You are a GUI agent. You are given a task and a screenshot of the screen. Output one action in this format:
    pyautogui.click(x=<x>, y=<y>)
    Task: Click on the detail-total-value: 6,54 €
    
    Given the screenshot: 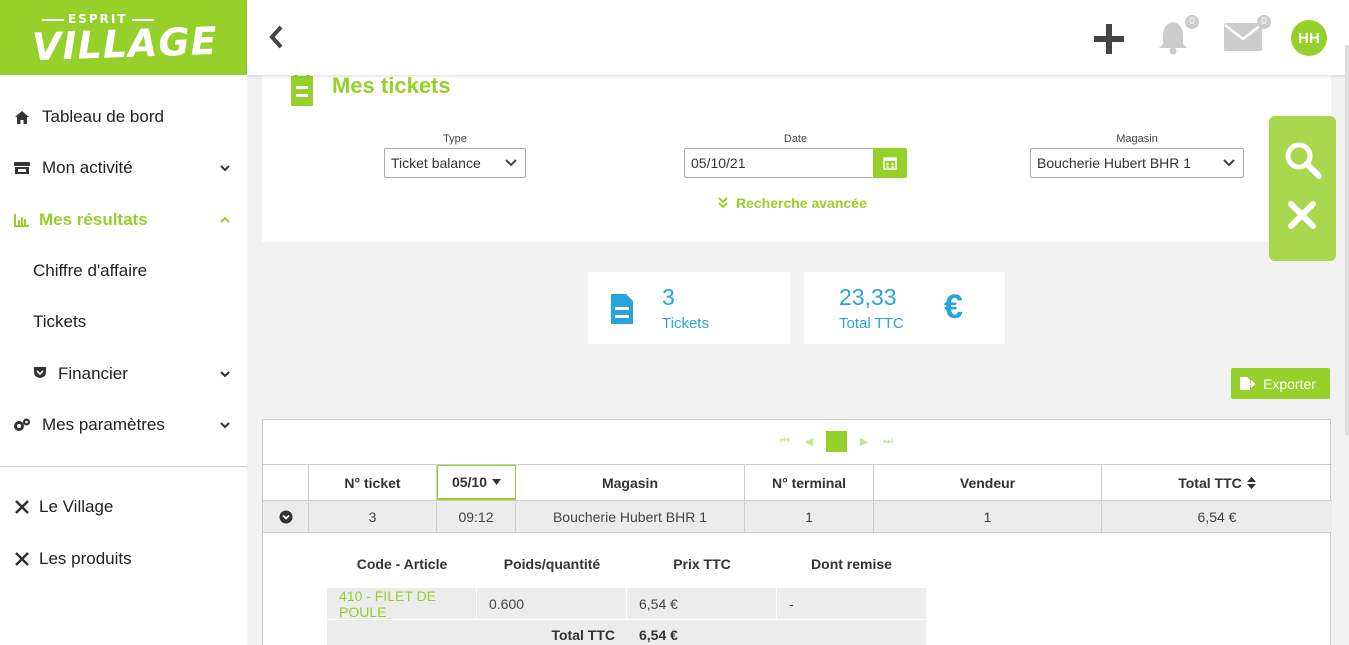 What is the action you would take?
    pyautogui.click(x=658, y=635)
    